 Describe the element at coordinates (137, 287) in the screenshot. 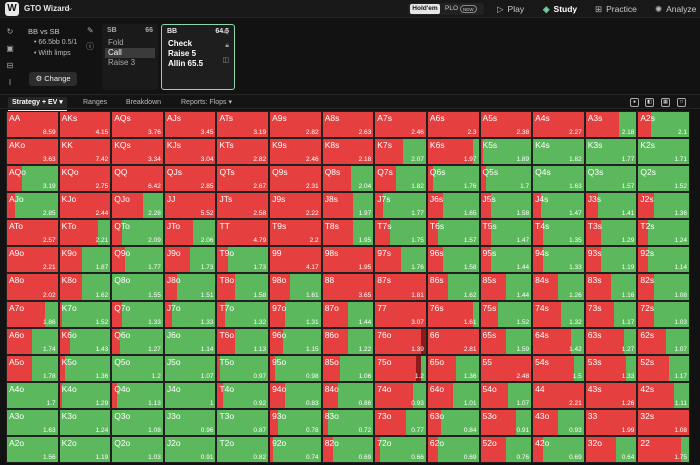

I see `hand-cell: Q8o 1.55` at that location.